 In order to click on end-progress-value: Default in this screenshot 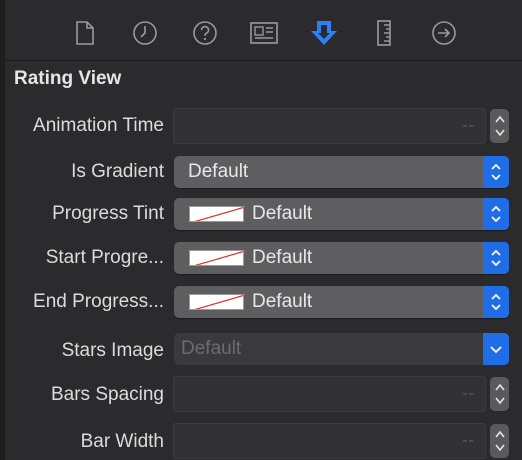, I will do `click(282, 301)`.